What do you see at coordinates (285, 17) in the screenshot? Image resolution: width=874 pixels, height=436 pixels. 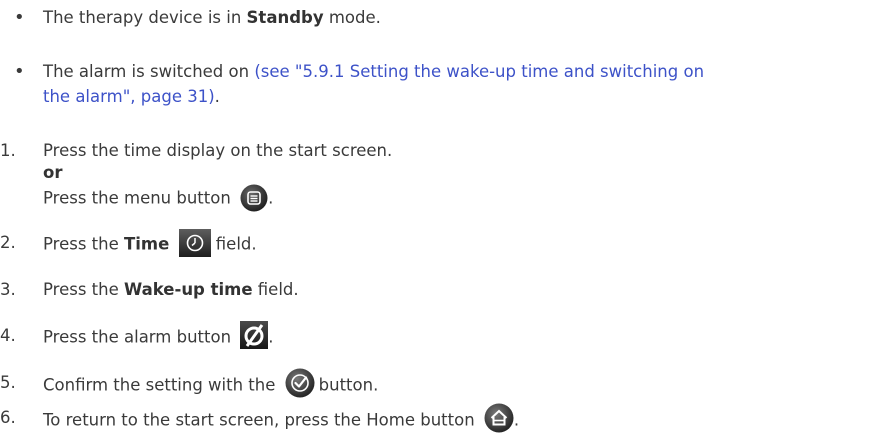 I see `bullet-bold: Standby` at bounding box center [285, 17].